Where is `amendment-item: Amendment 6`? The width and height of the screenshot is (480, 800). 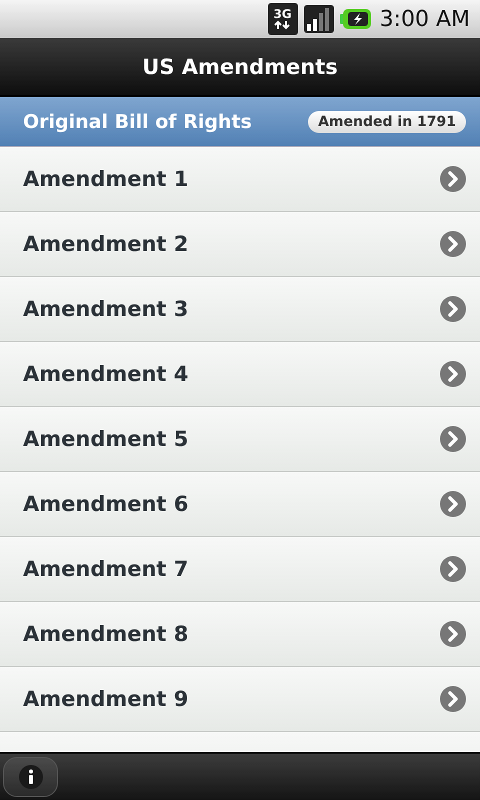 amendment-item: Amendment 6 is located at coordinates (240, 504).